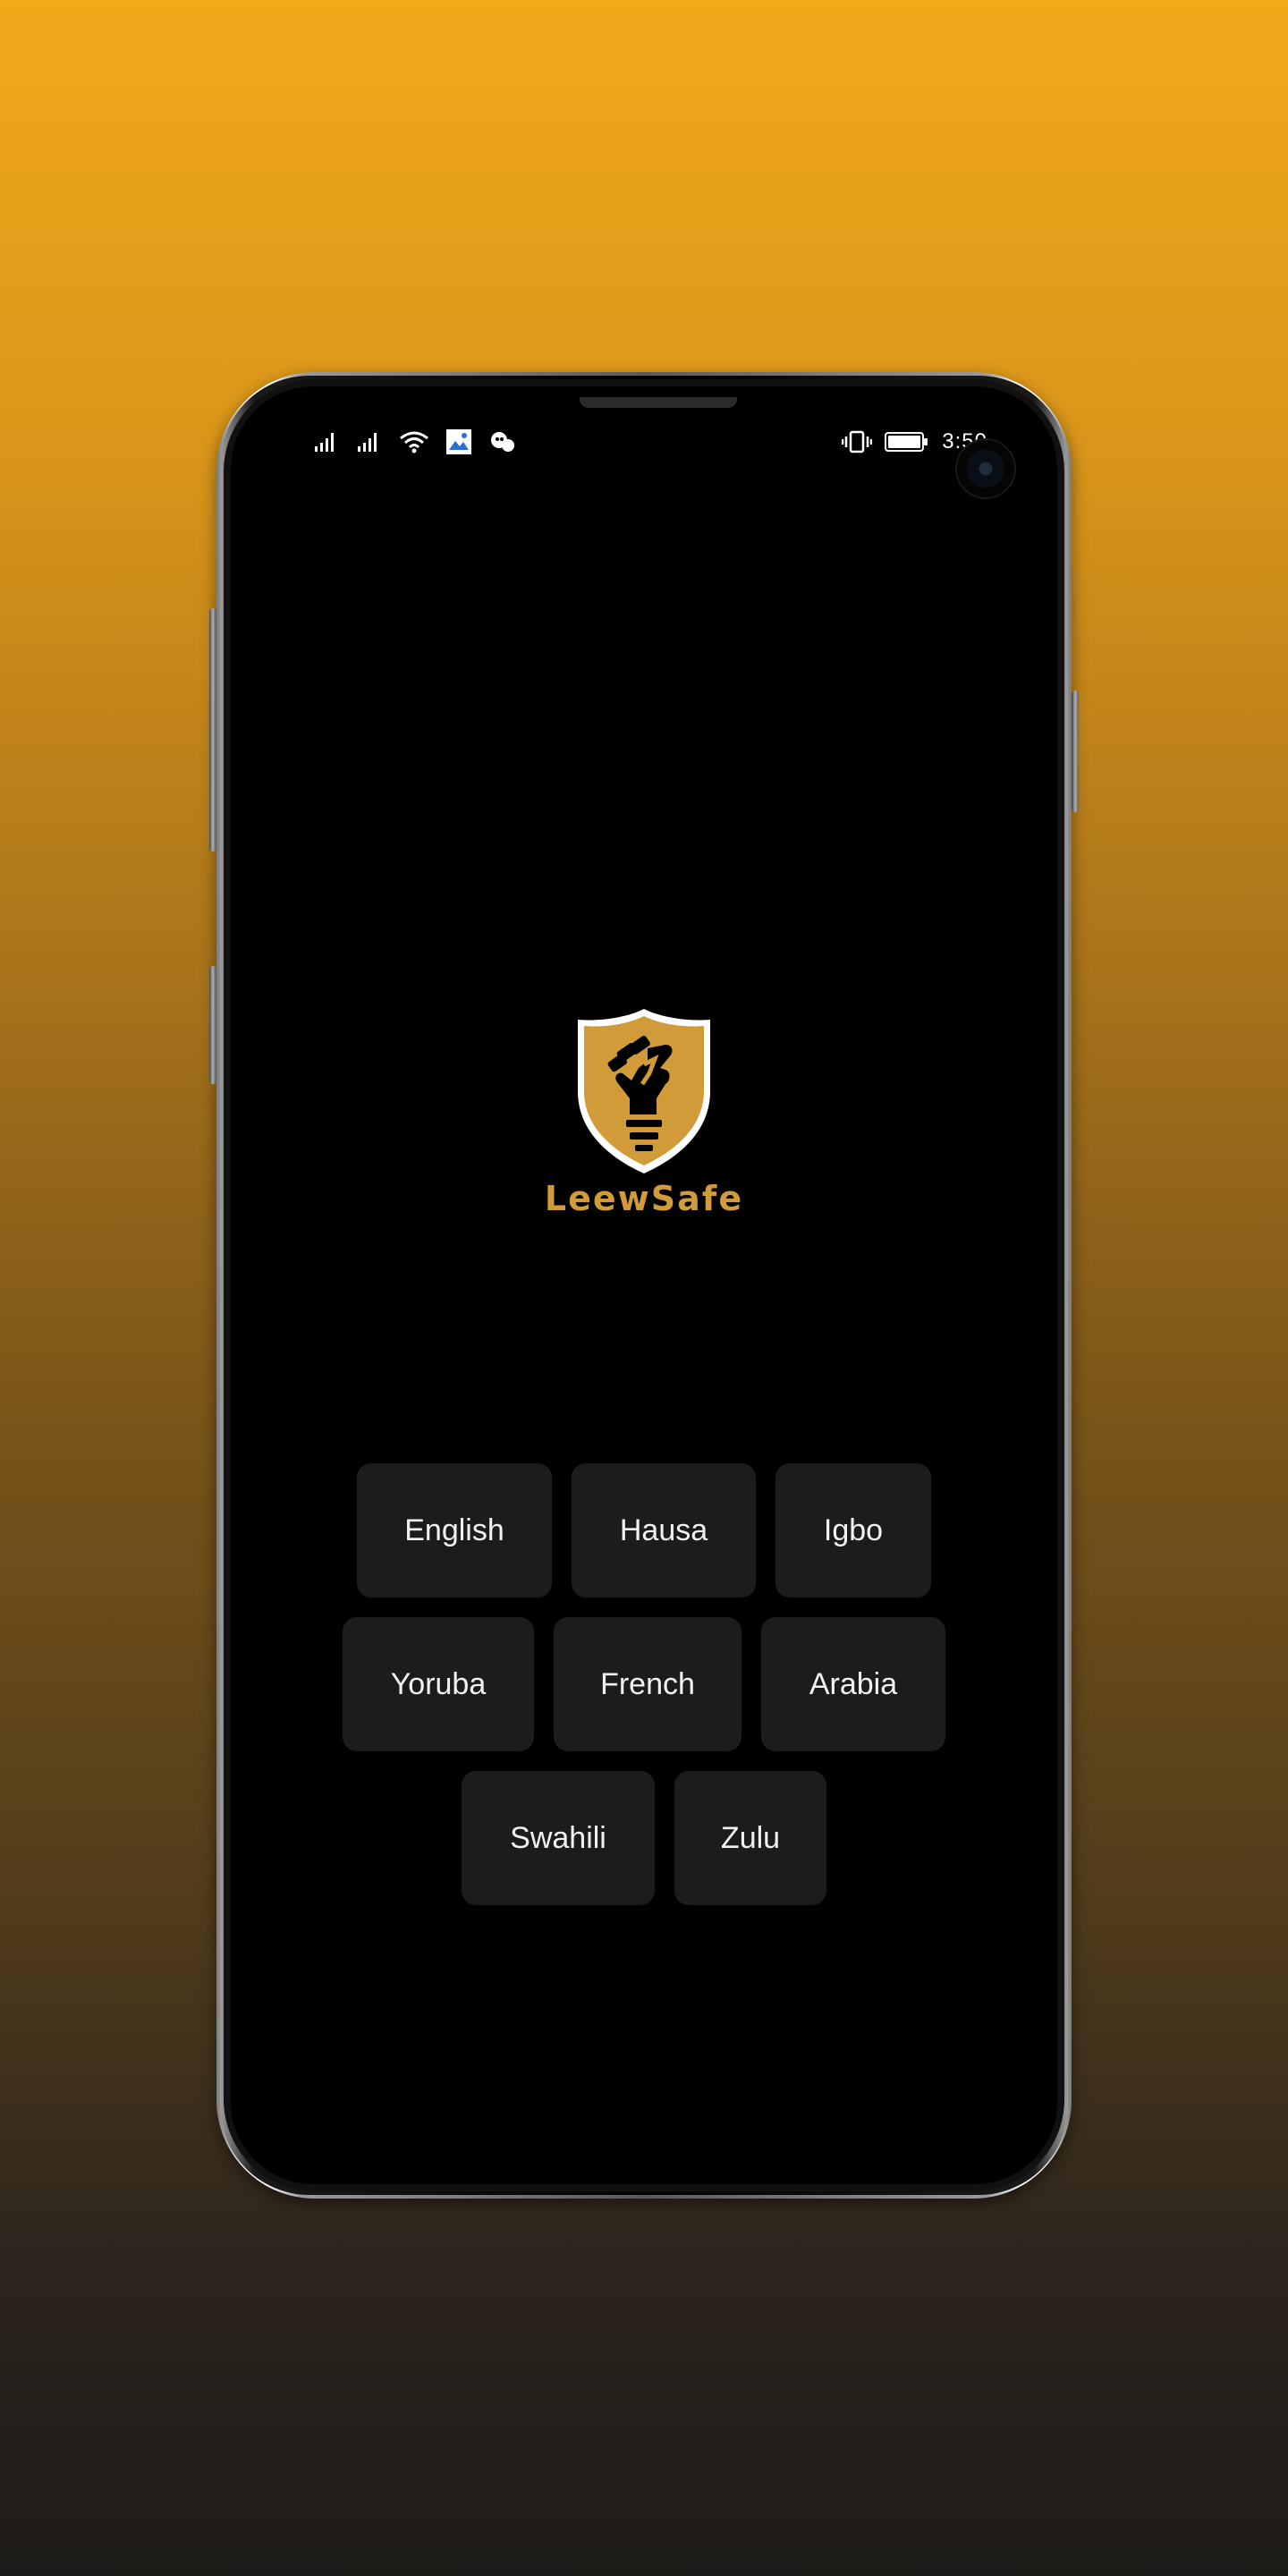 The image size is (1288, 2576). What do you see at coordinates (438, 1684) in the screenshot?
I see `language-button-yoruba: Yoruba` at bounding box center [438, 1684].